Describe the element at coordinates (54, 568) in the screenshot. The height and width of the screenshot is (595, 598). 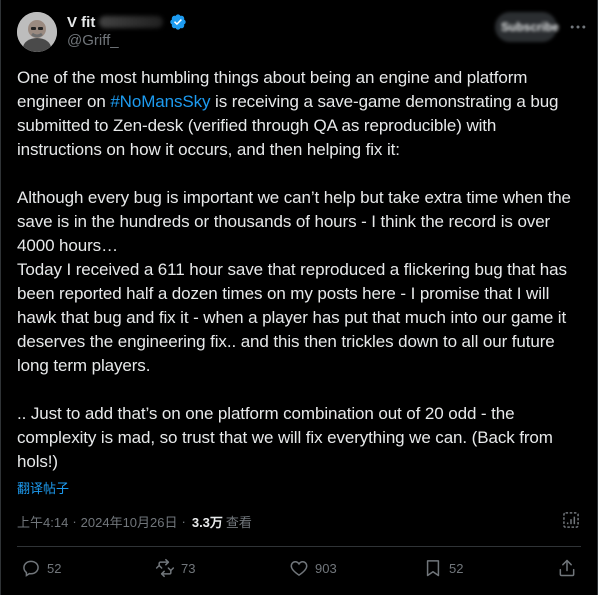
I see `reply-count: 52` at that location.